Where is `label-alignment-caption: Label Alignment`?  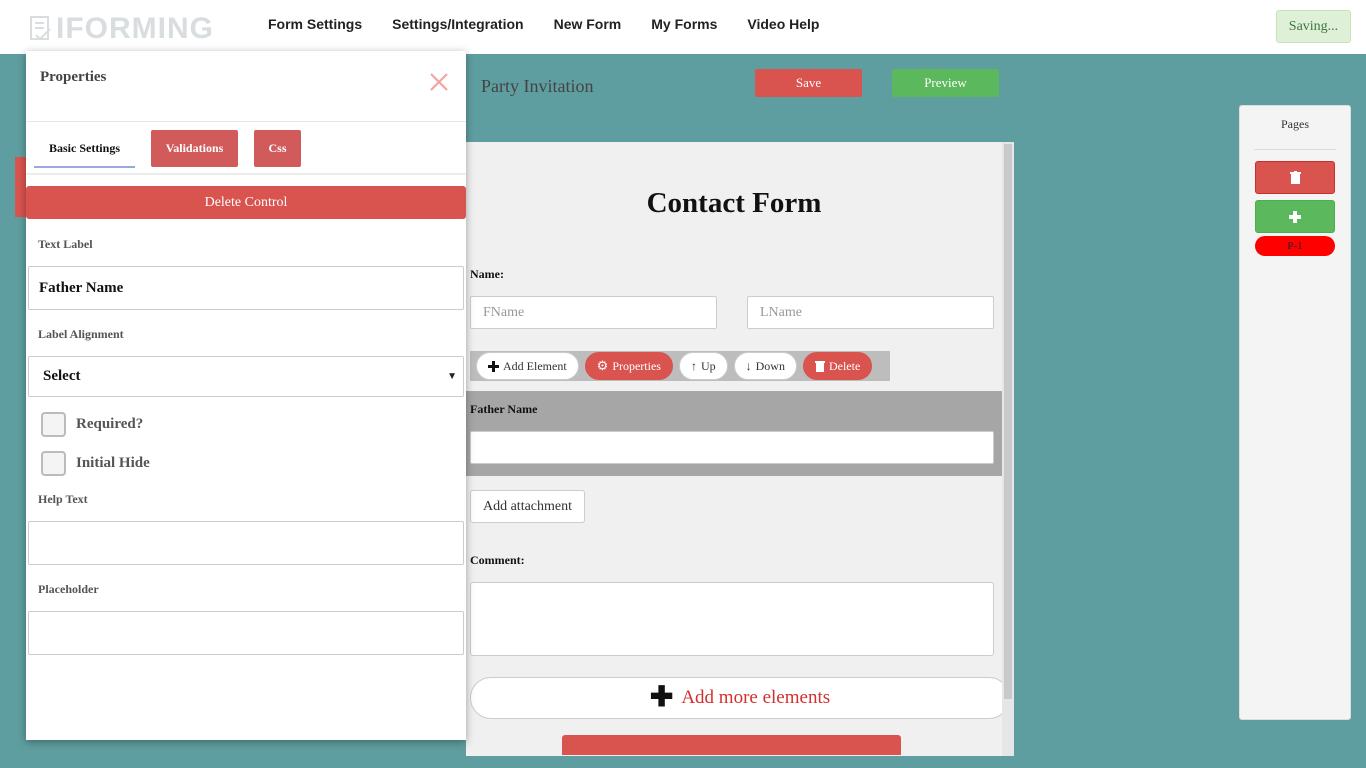
label-alignment-caption: Label Alignment is located at coordinates (81, 334).